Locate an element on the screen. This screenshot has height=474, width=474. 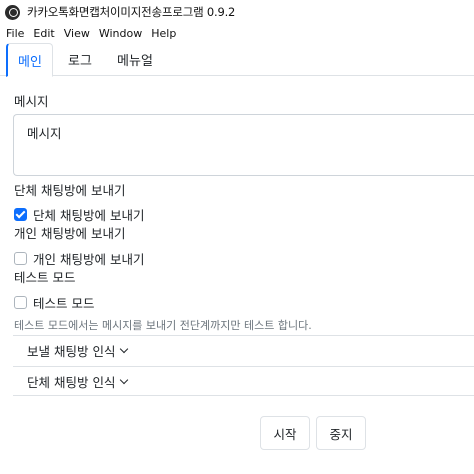
group-chat-label: 단체 채팅방에 보내기 is located at coordinates (70, 190).